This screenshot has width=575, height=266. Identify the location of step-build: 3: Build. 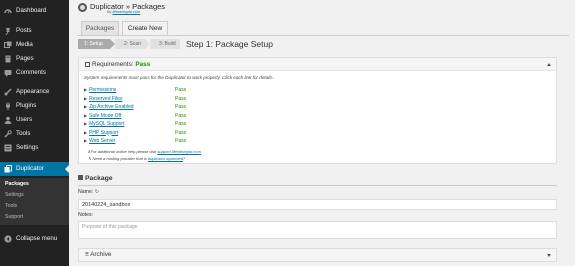
(165, 44).